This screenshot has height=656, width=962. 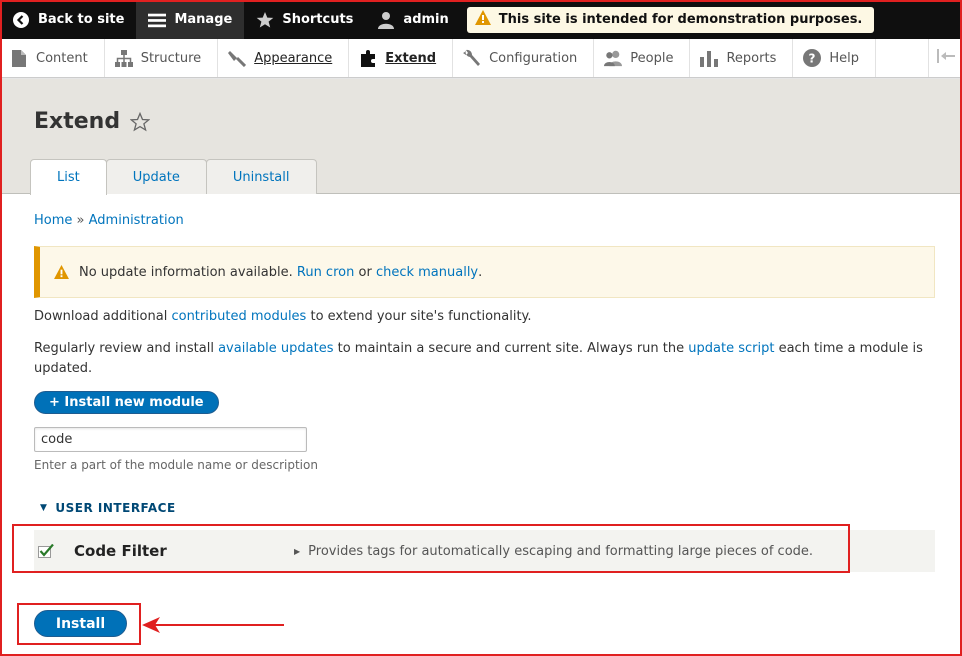 I want to click on tray-item-configuration: Configuration, so click(x=524, y=58).